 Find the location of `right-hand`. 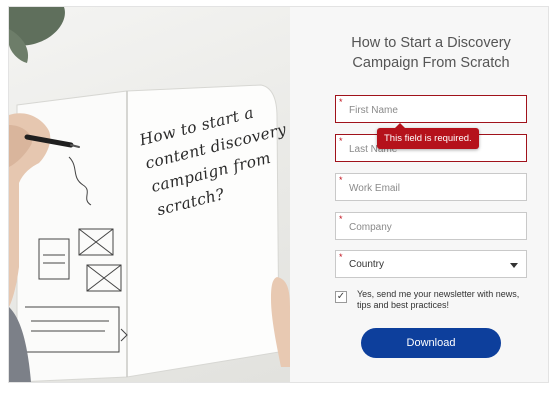

right-hand is located at coordinates (280, 322).